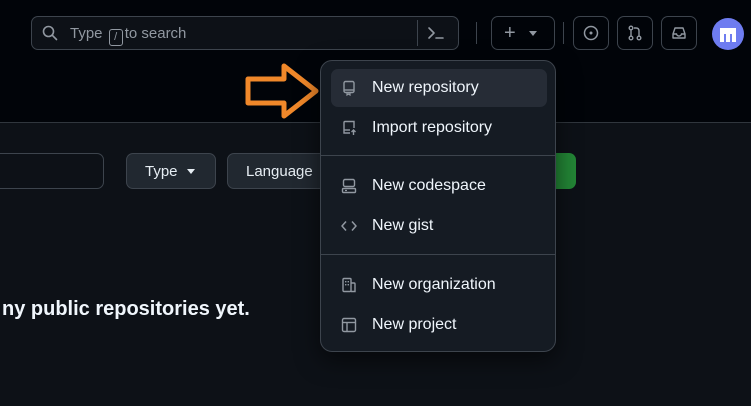 The height and width of the screenshot is (406, 751). Describe the element at coordinates (245, 33) in the screenshot. I see `search-input: Type / to search` at that location.